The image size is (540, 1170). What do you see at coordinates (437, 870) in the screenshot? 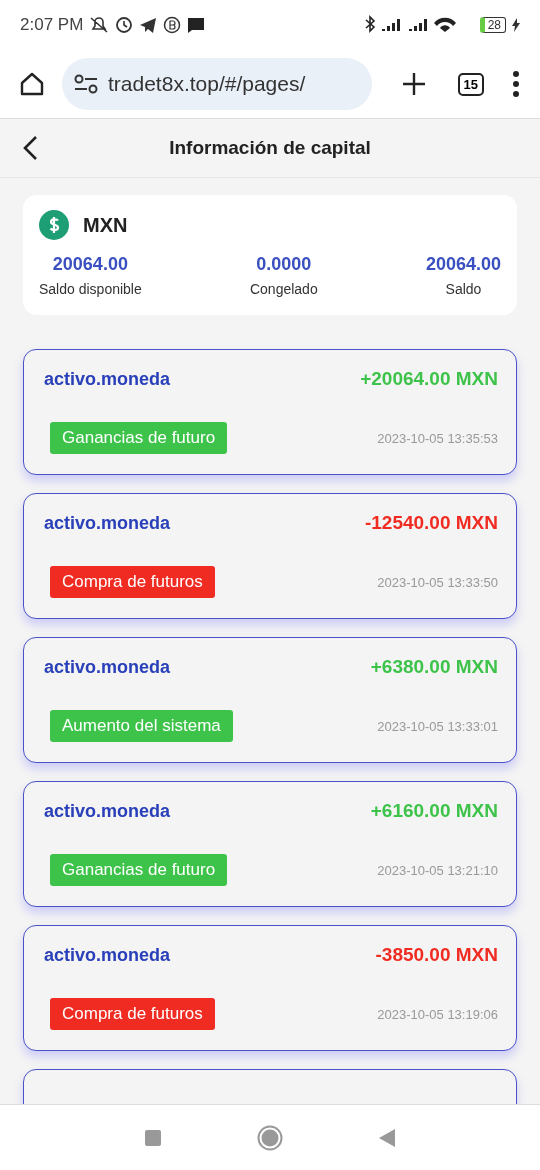
I see `record-time: 2023-10-05 13:21:10` at bounding box center [437, 870].